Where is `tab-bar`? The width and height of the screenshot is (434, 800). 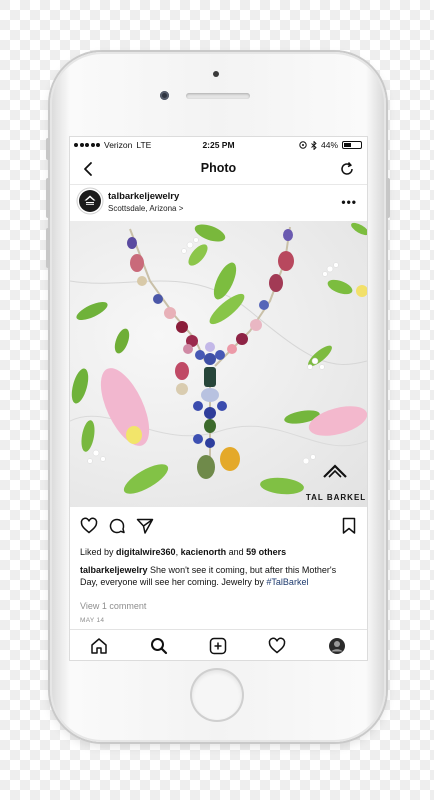
tab-bar is located at coordinates (218, 644).